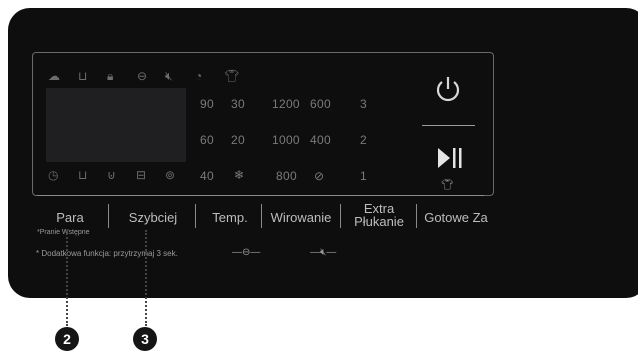  I want to click on temp-value-30: 30, so click(238, 104).